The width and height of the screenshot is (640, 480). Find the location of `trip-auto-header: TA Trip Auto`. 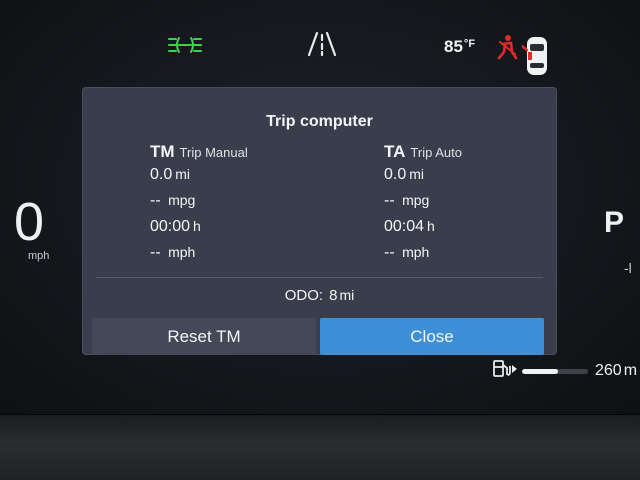

trip-auto-header: TA Trip Auto is located at coordinates (423, 152).